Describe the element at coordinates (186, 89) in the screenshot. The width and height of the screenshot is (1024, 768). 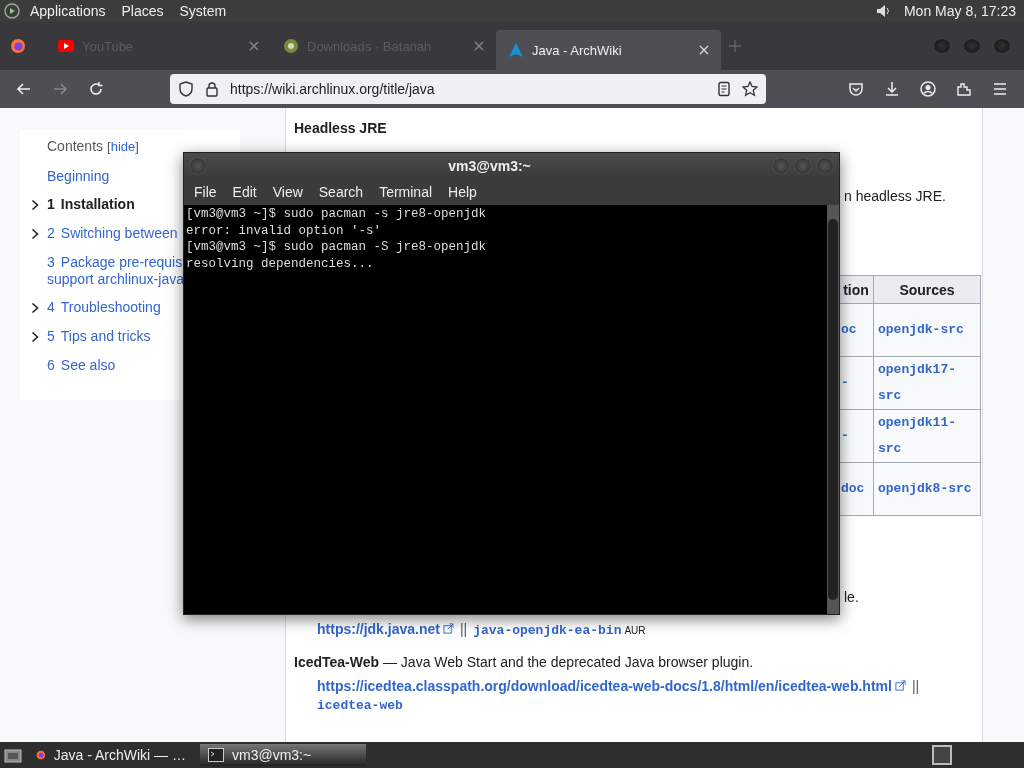
I see `shield-icon` at that location.